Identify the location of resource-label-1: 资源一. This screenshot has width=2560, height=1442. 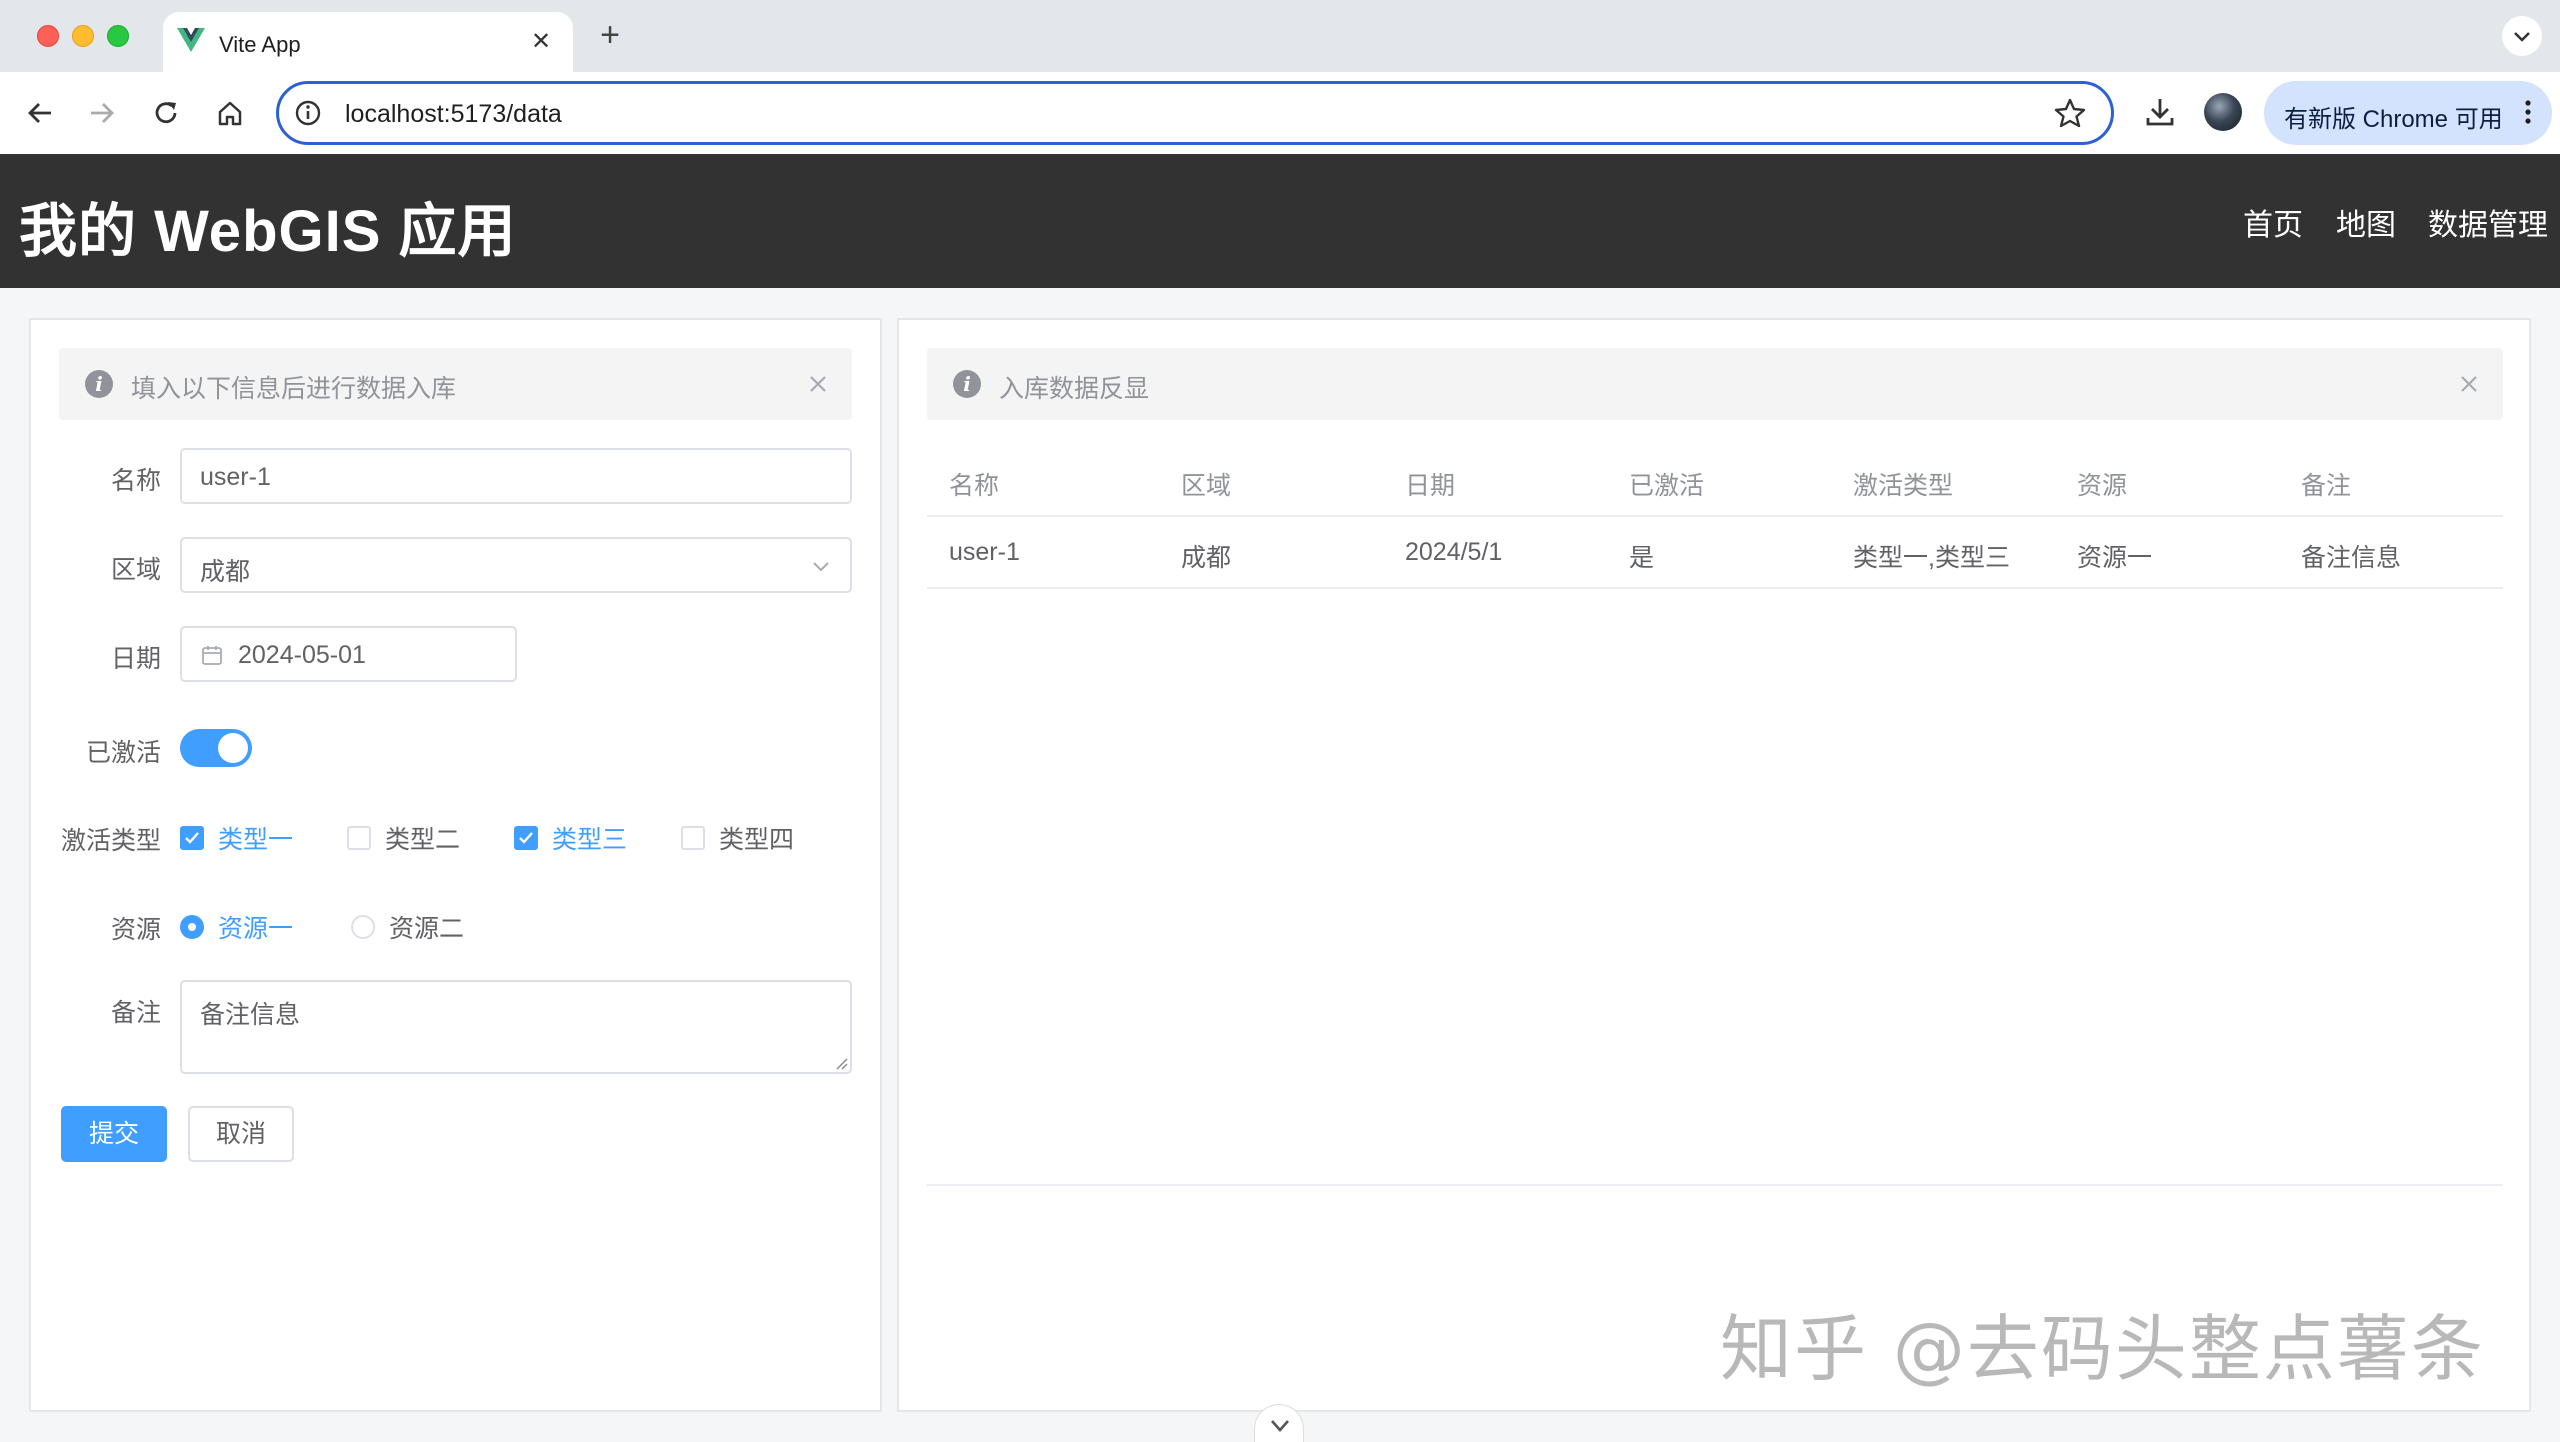
(256, 929).